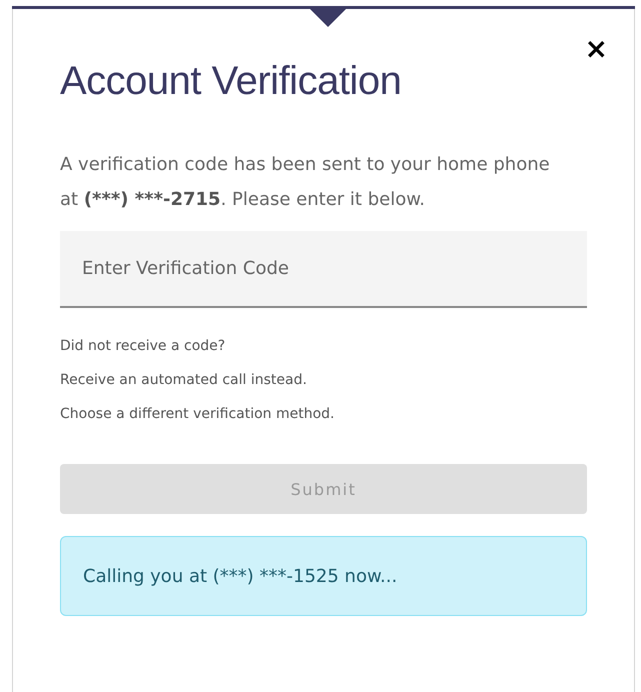 The height and width of the screenshot is (692, 641). What do you see at coordinates (305, 182) in the screenshot?
I see `message-text: A verification code has been sent to your home phone at (***) ***-2715. Please enter it below.` at bounding box center [305, 182].